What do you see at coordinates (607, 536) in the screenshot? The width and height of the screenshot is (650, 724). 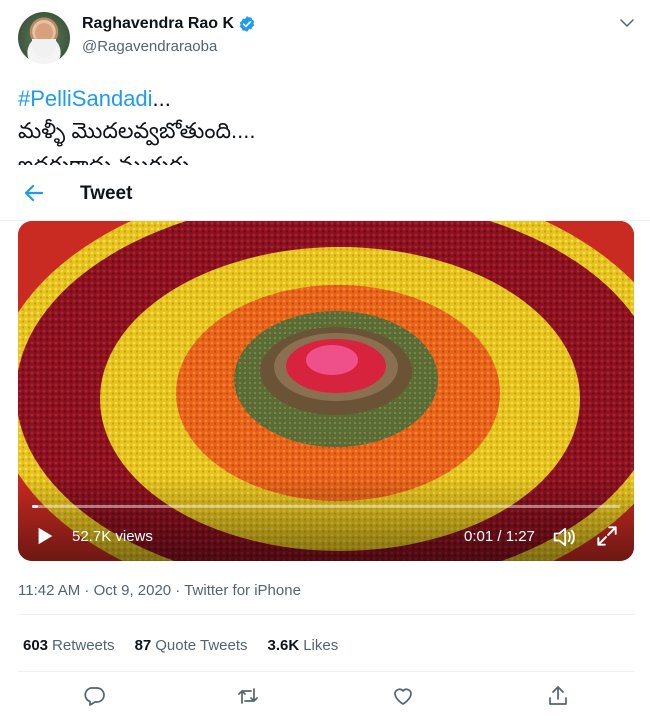 I see `fullscreen-icon` at bounding box center [607, 536].